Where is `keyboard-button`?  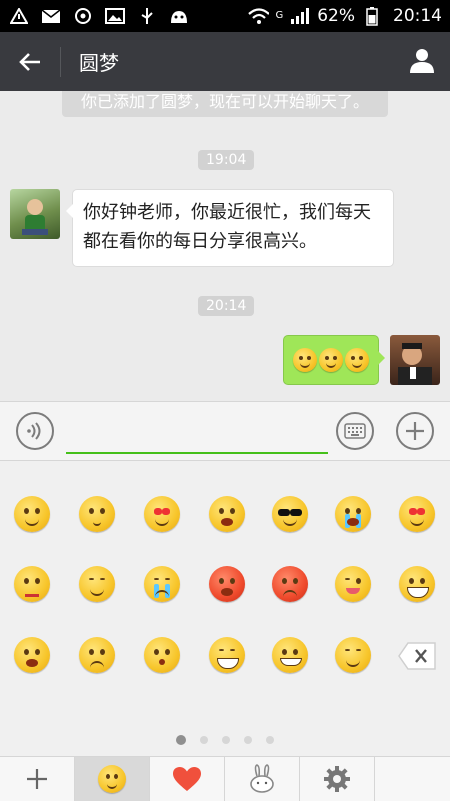
keyboard-button is located at coordinates (355, 431).